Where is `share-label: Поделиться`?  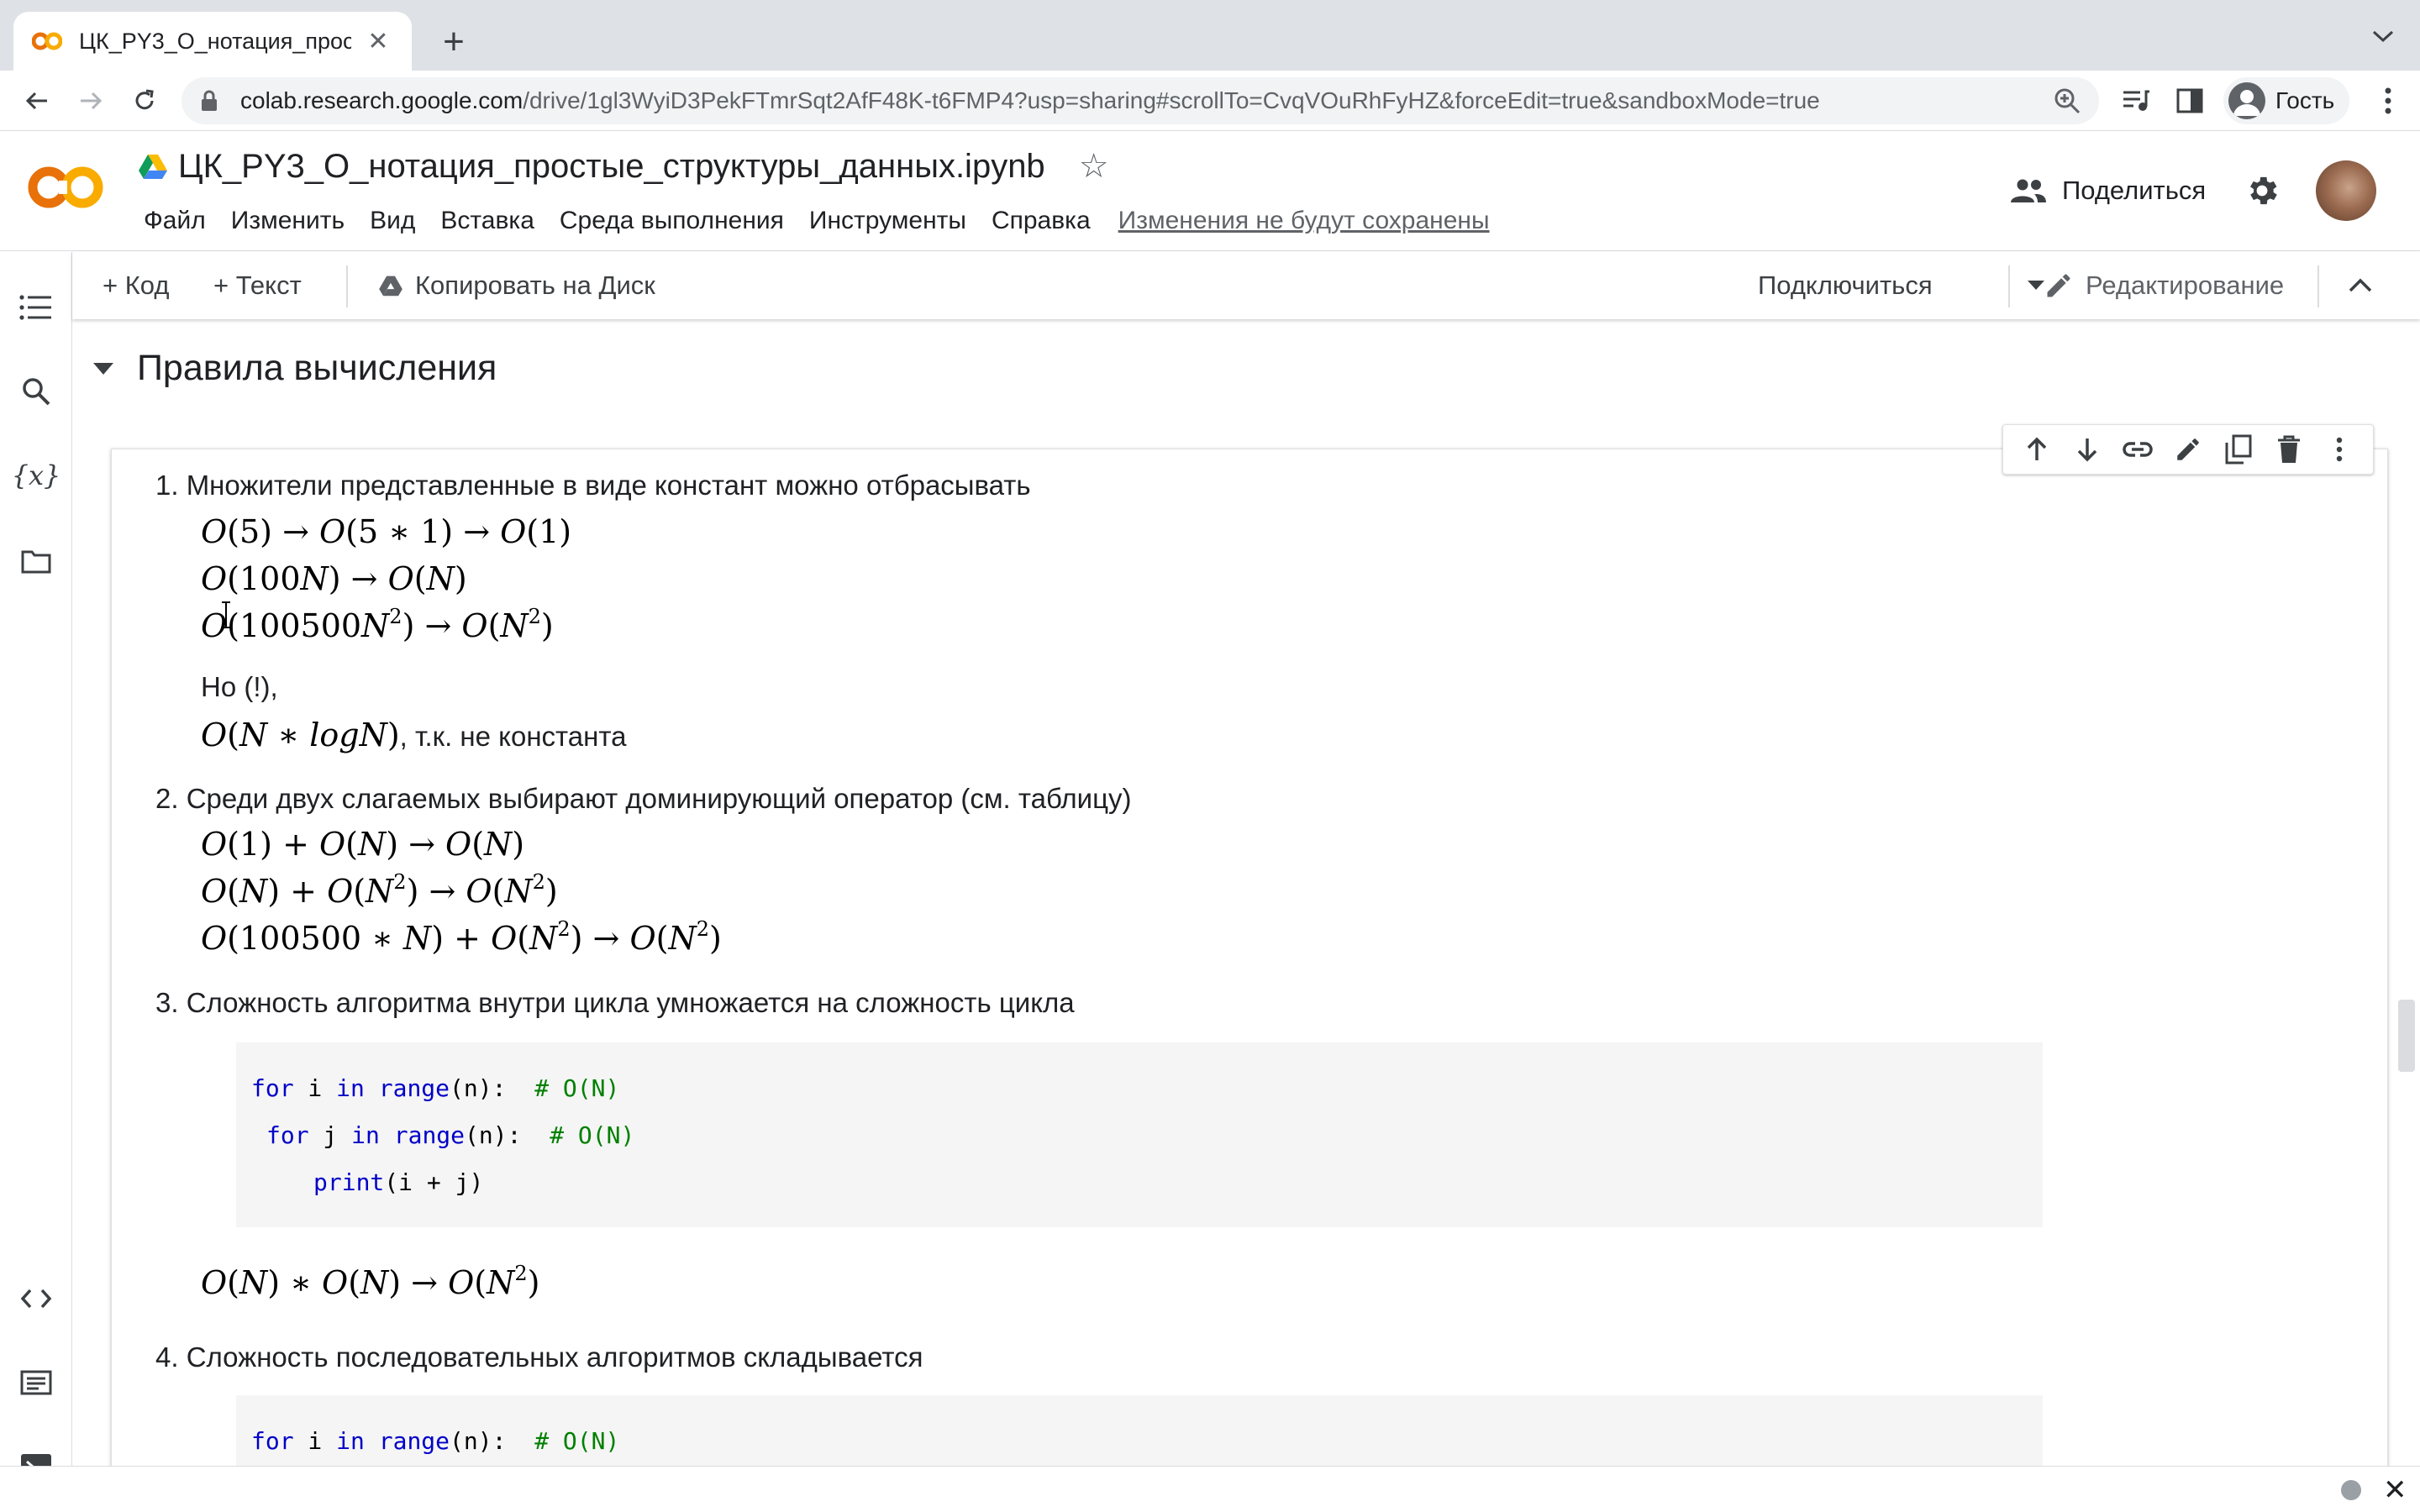 share-label: Поделиться is located at coordinates (2134, 190).